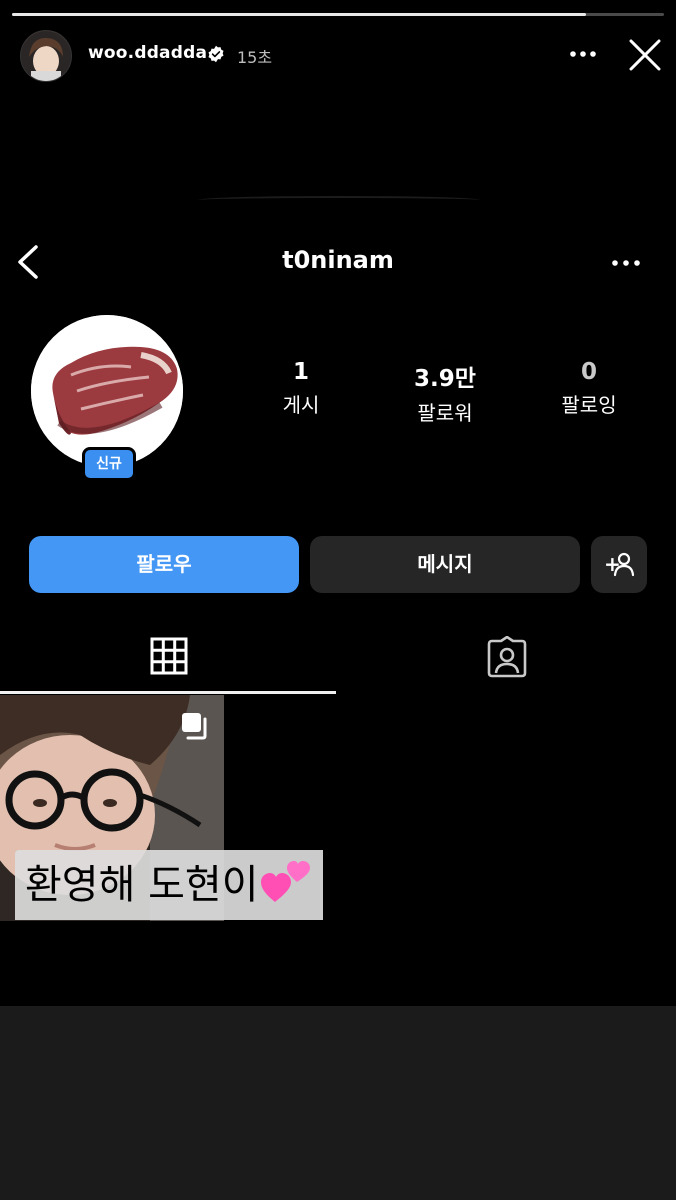  I want to click on story-progress-bar, so click(338, 14).